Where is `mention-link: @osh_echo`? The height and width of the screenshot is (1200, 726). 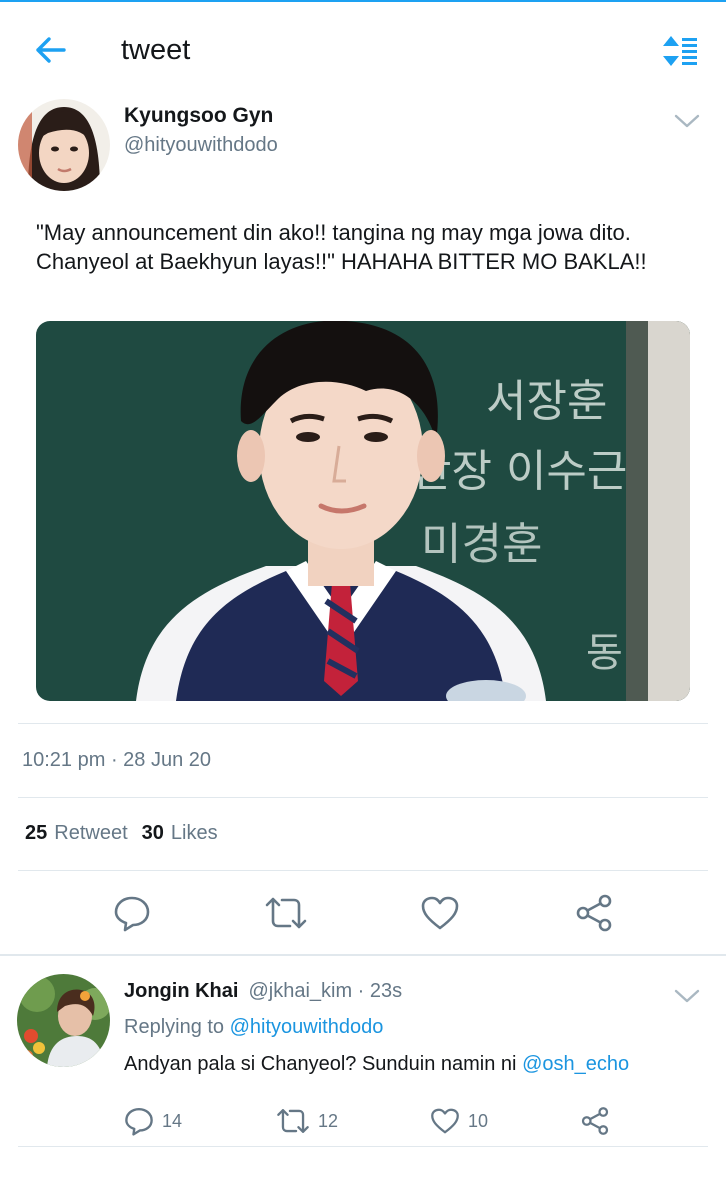 mention-link: @osh_echo is located at coordinates (575, 1064).